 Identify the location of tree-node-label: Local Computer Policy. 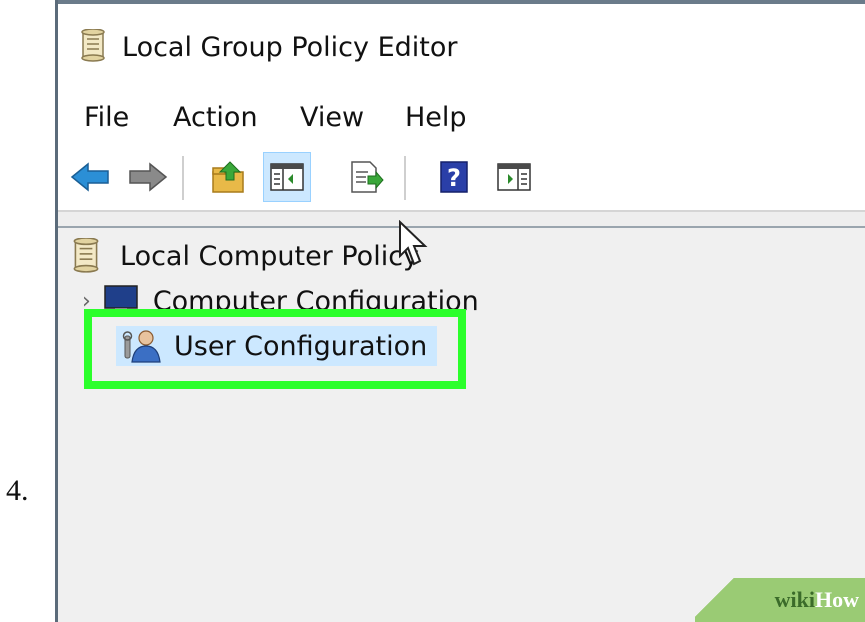
(270, 256).